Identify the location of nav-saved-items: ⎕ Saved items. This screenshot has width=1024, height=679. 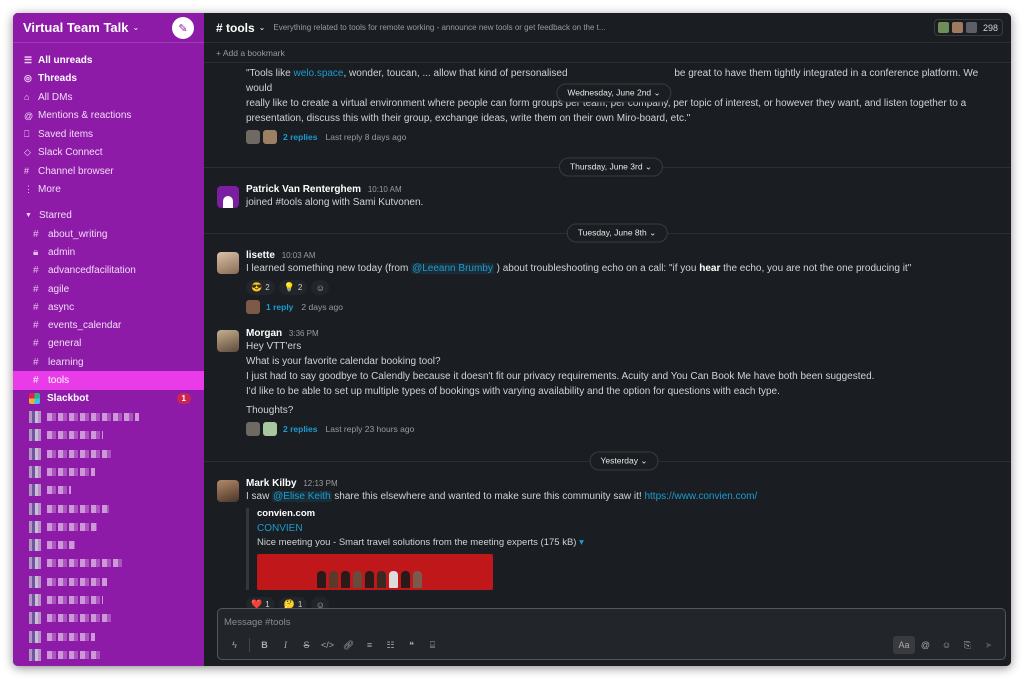
(108, 134).